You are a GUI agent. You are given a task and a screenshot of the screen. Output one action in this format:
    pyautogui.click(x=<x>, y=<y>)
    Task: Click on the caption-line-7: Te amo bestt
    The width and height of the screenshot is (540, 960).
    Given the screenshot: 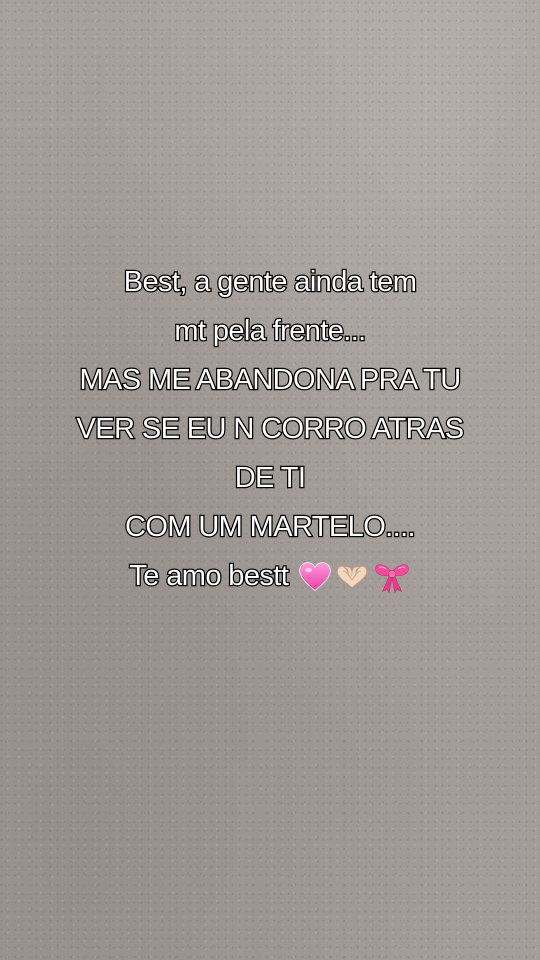 What is the action you would take?
    pyautogui.click(x=270, y=576)
    